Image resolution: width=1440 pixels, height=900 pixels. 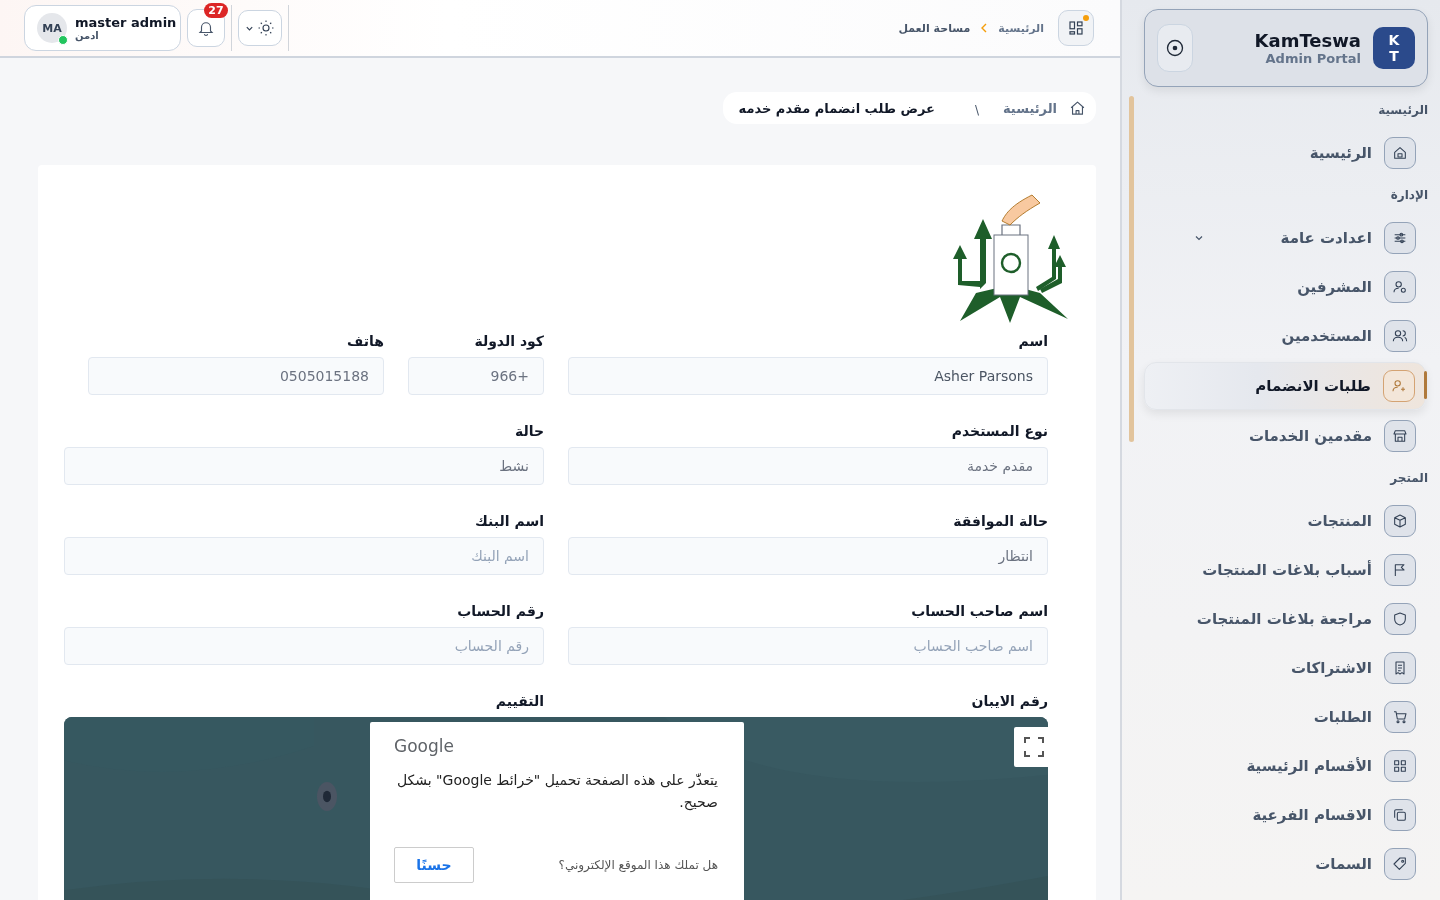 What do you see at coordinates (638, 865) in the screenshot?
I see `owner-link: هل تملك هذا الموقع الإلكتروني؟` at bounding box center [638, 865].